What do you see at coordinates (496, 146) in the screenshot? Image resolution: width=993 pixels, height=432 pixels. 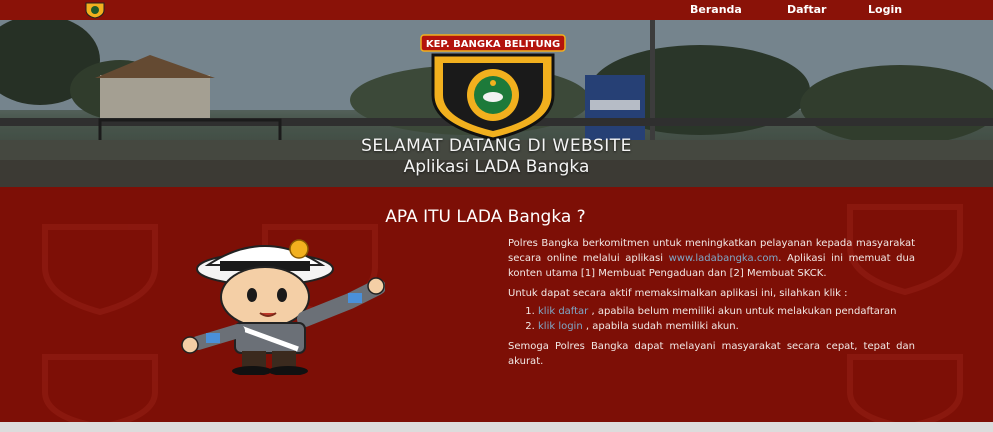 I see `hero-title: SELAMAT DATANG DI WEBSITE` at bounding box center [496, 146].